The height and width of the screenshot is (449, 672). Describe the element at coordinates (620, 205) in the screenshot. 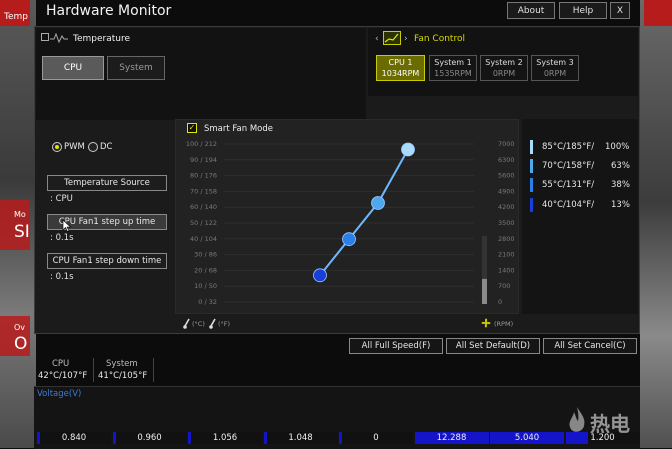

I see `legend-pct: 13%` at that location.